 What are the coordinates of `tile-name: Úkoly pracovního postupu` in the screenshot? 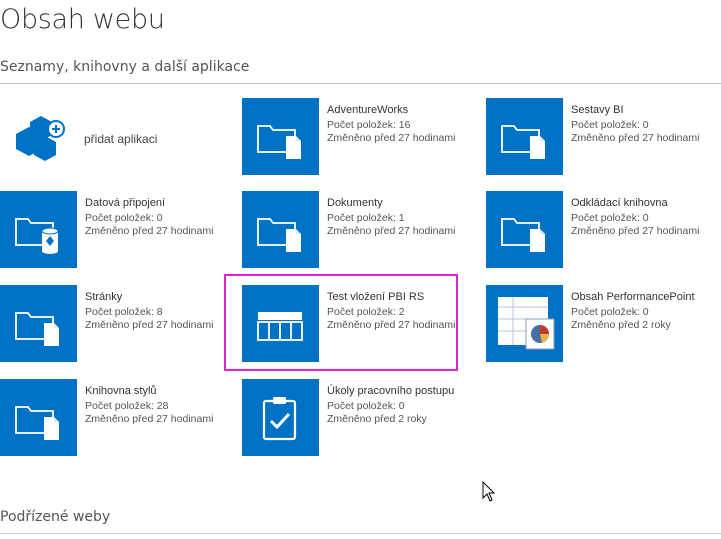 It's located at (407, 391).